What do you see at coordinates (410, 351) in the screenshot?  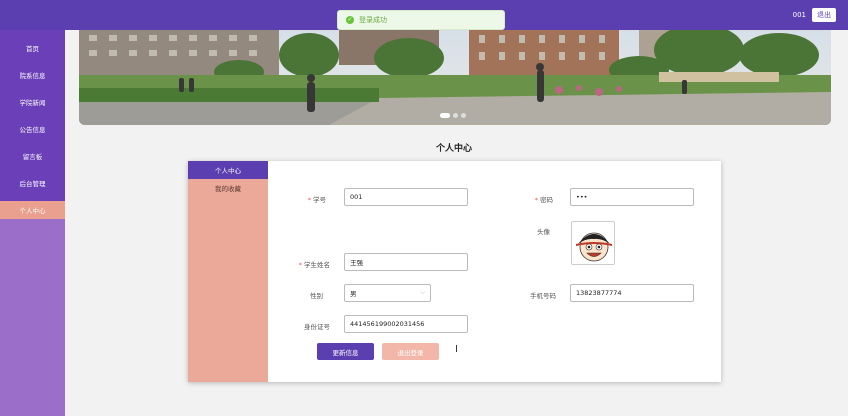 I see `logout-account-button: 退出登录` at bounding box center [410, 351].